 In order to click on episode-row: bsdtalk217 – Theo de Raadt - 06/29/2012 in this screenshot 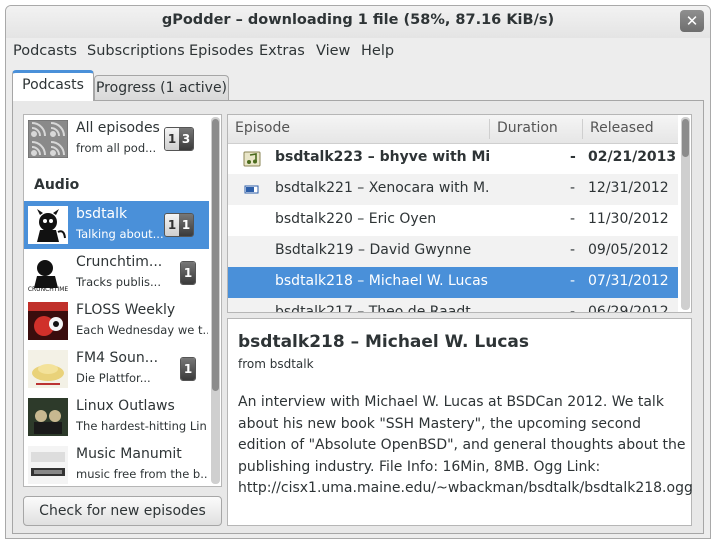, I will do `click(453, 305)`.